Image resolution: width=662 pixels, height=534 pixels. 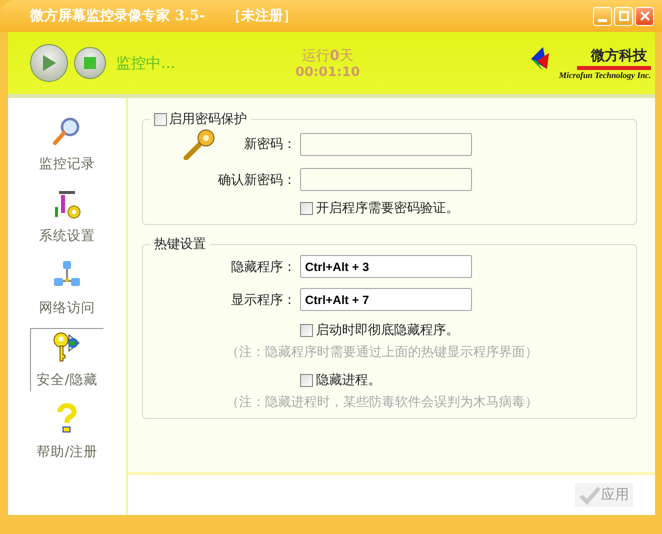 What do you see at coordinates (604, 75) in the screenshot?
I see `logo-company: Microfun Technology Inc.` at bounding box center [604, 75].